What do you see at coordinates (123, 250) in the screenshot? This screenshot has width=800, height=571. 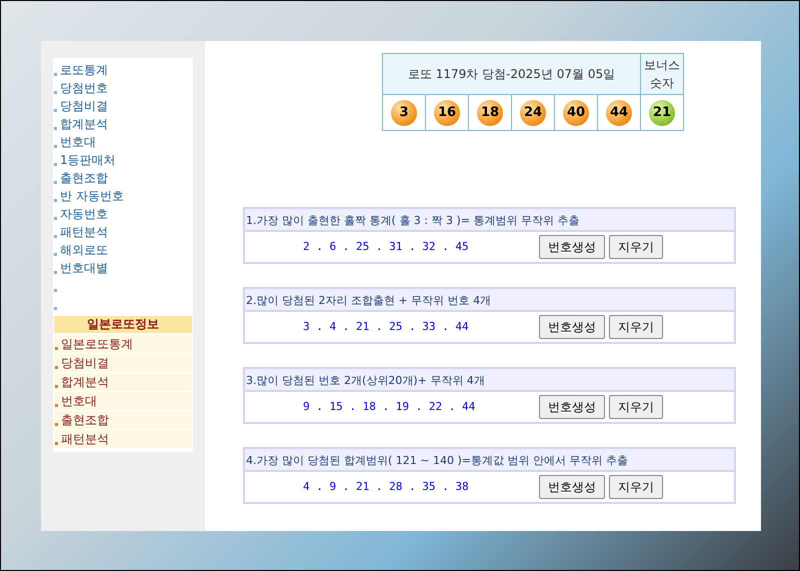 I see `sidebar-item: 해외로또` at bounding box center [123, 250].